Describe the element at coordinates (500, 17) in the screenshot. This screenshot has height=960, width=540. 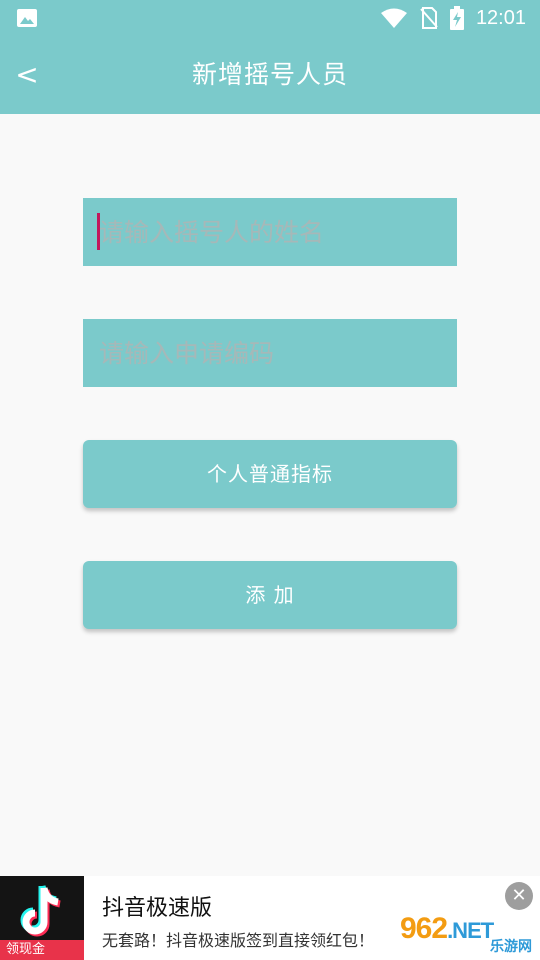
I see `status-time: 12:01` at that location.